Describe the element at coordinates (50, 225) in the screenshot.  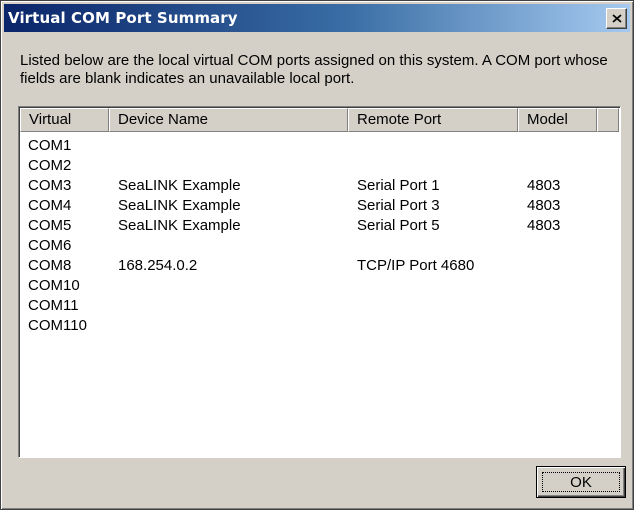
I see `cell-virtual: COM5` at that location.